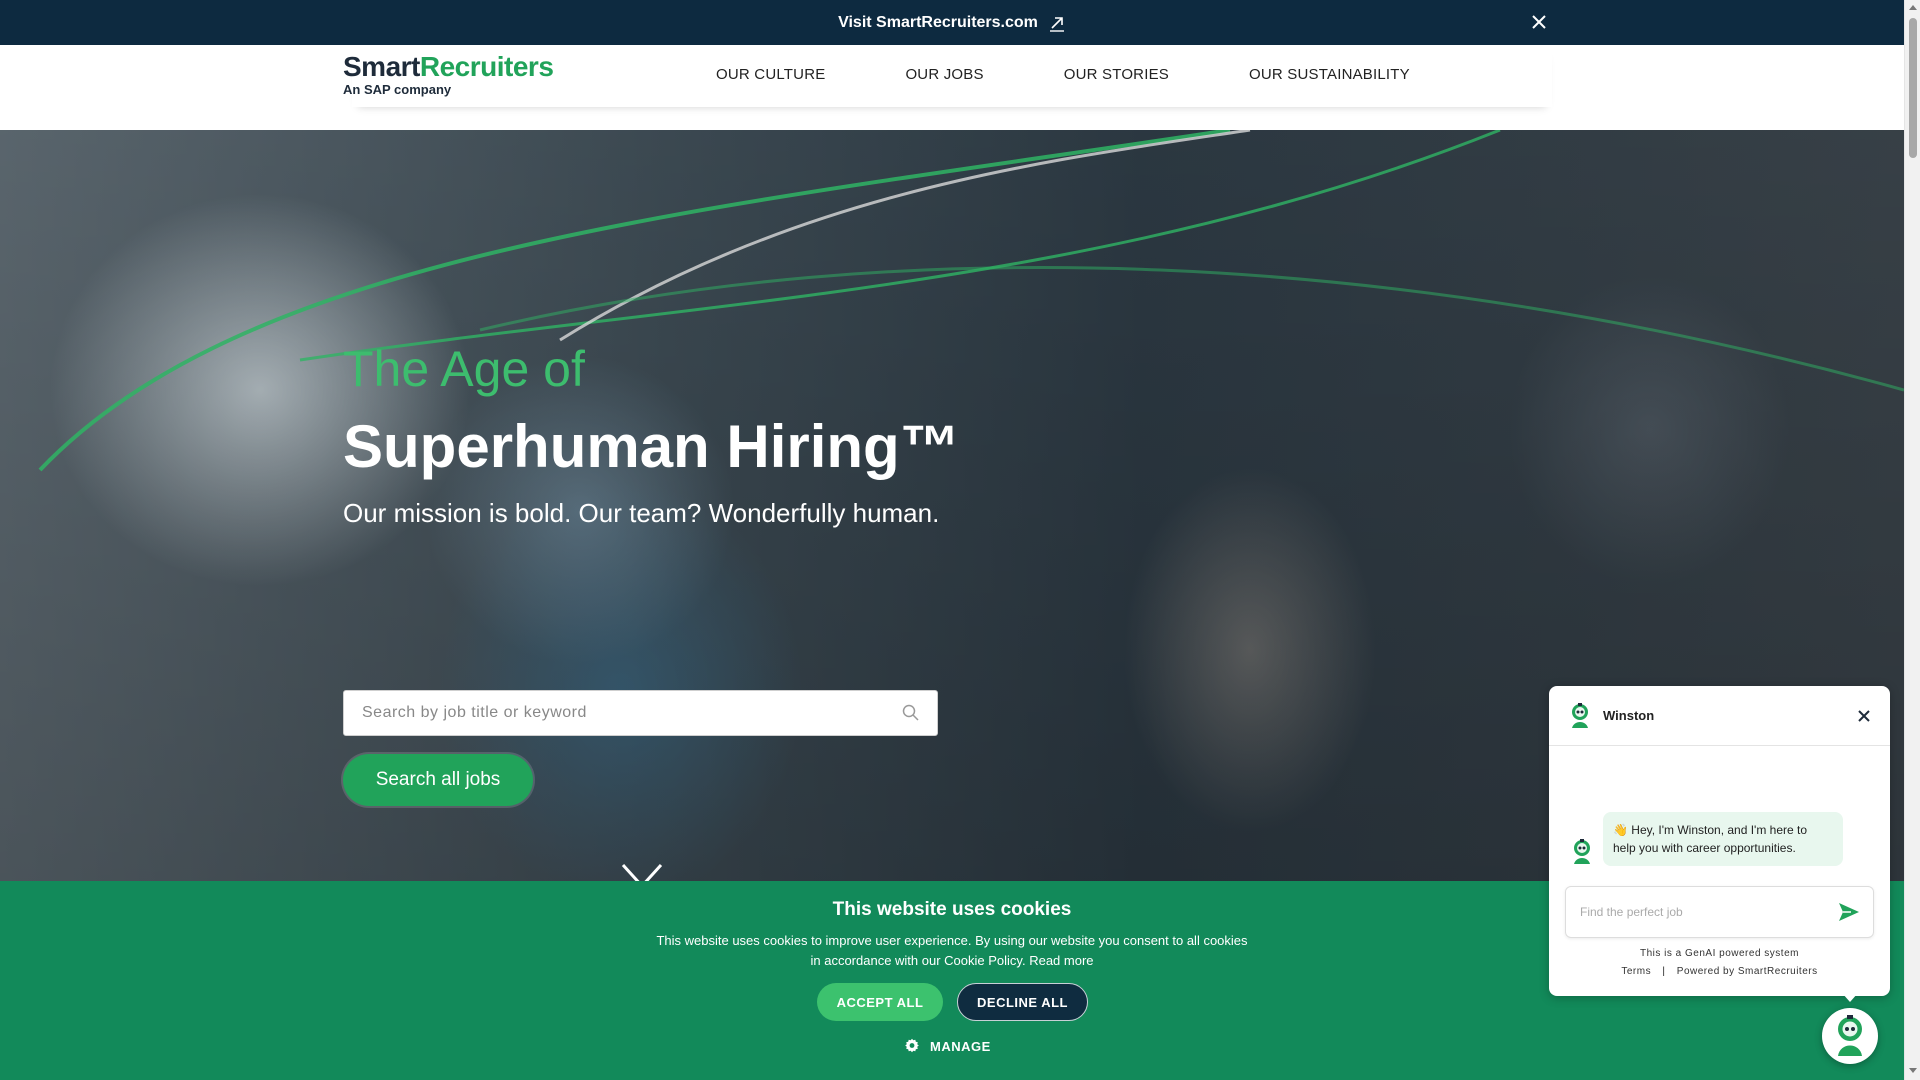  What do you see at coordinates (1629, 715) in the screenshot?
I see `chat-bot-name: Winston` at bounding box center [1629, 715].